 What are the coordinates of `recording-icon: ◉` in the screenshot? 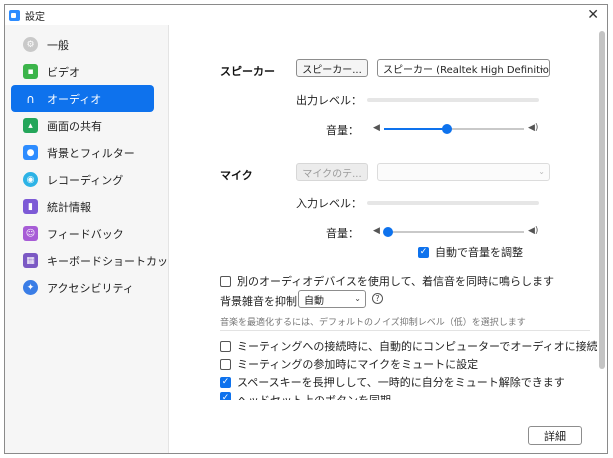 It's located at (30, 179).